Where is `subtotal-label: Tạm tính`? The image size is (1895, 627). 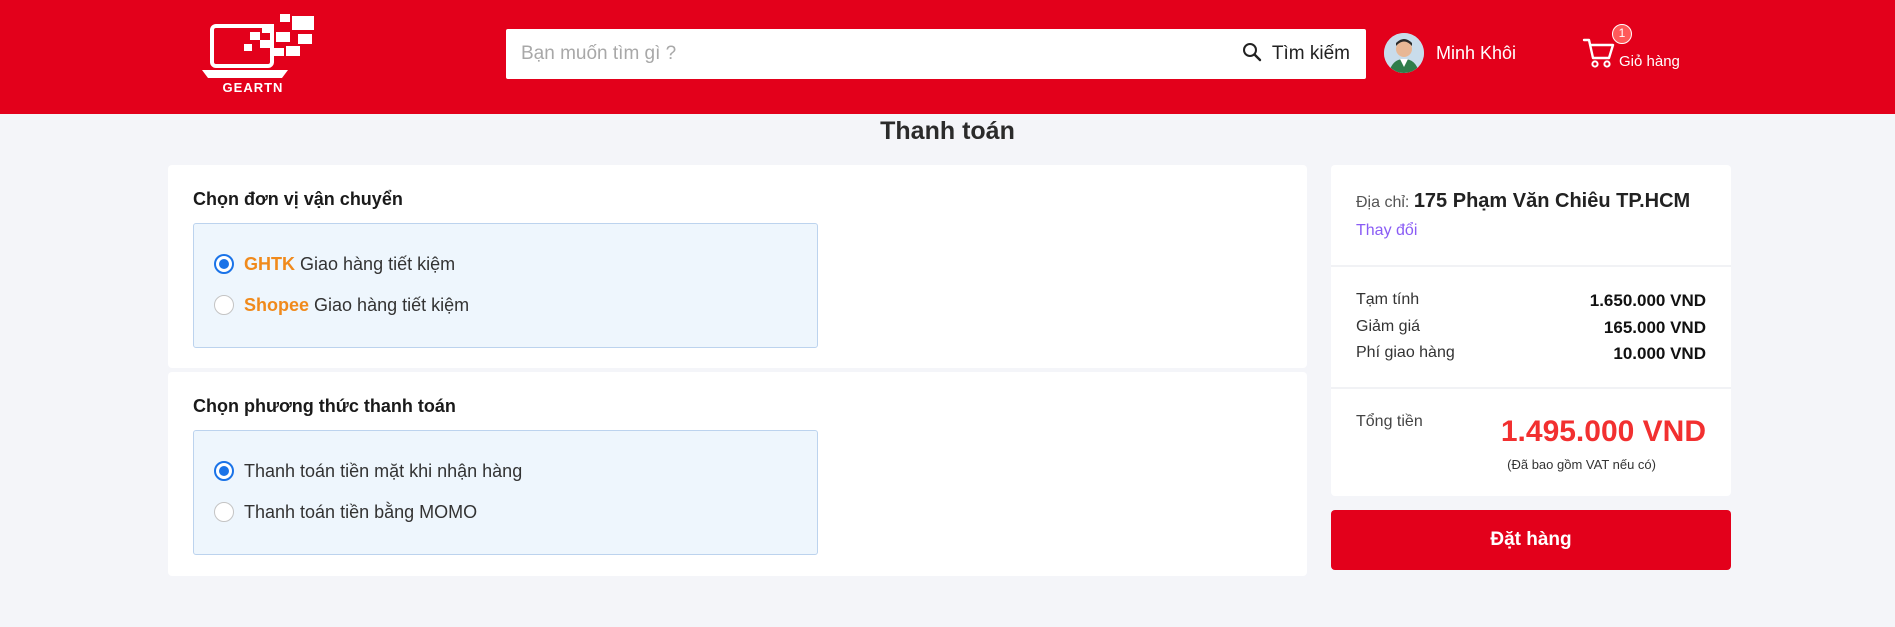 subtotal-label: Tạm tính is located at coordinates (1388, 299).